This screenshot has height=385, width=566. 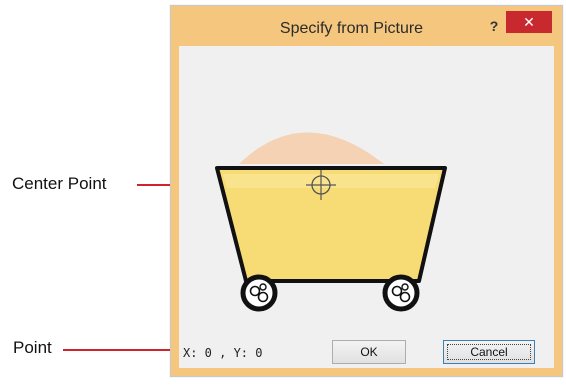 What do you see at coordinates (366, 27) in the screenshot?
I see `title-bar: Specify from Picture ? ✕` at bounding box center [366, 27].